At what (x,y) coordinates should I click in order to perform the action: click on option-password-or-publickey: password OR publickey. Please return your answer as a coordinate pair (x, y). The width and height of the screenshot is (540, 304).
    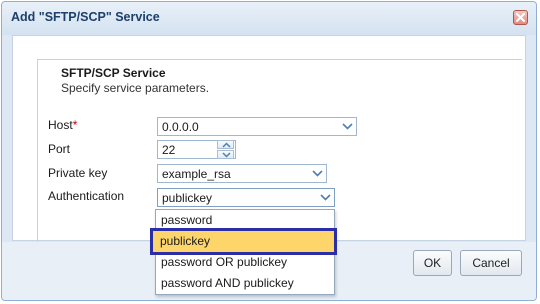
    Looking at the image, I should click on (245, 262).